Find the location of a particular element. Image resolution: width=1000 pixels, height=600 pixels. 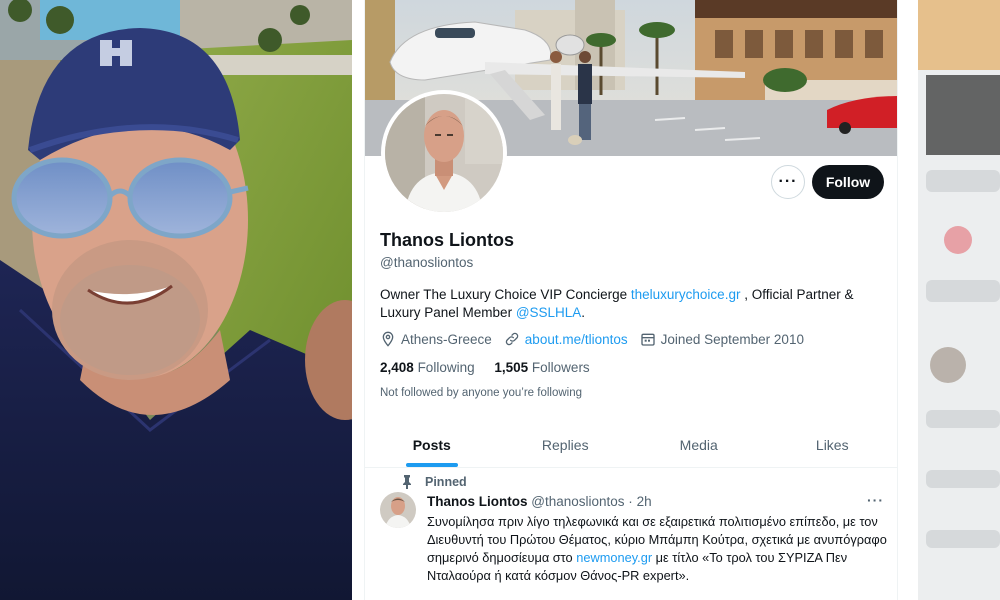

joined-item: Joined September 2010 is located at coordinates (722, 339).